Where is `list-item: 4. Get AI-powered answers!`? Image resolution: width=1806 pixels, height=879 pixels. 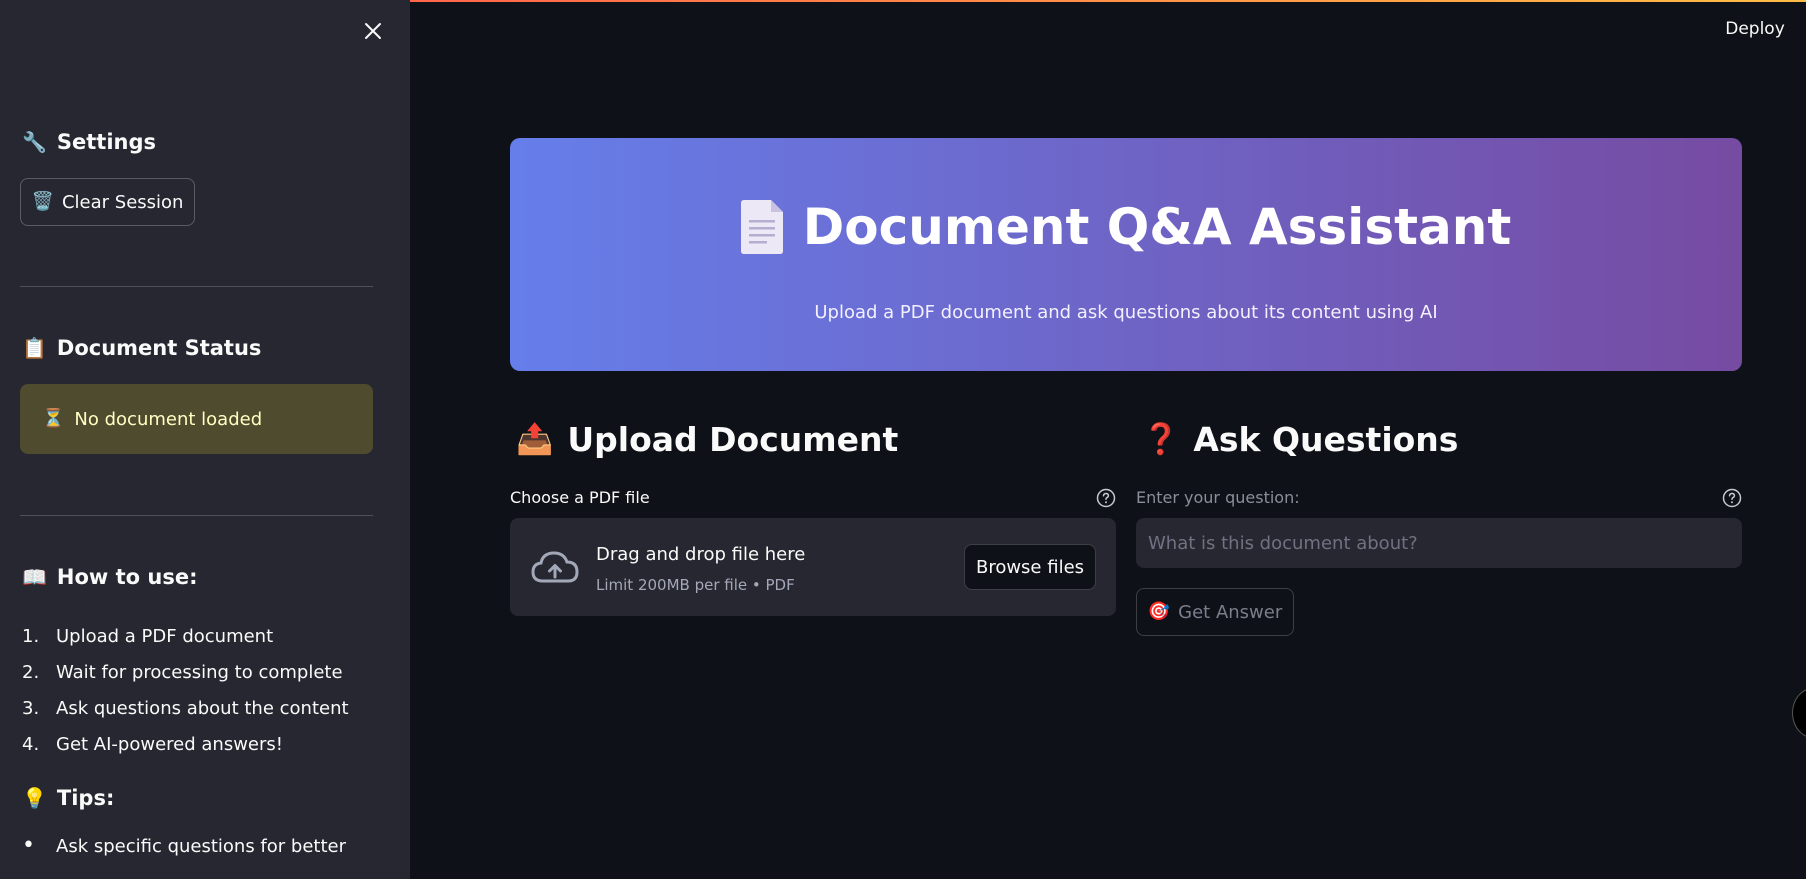
list-item: 4. Get AI-powered answers! is located at coordinates (185, 744).